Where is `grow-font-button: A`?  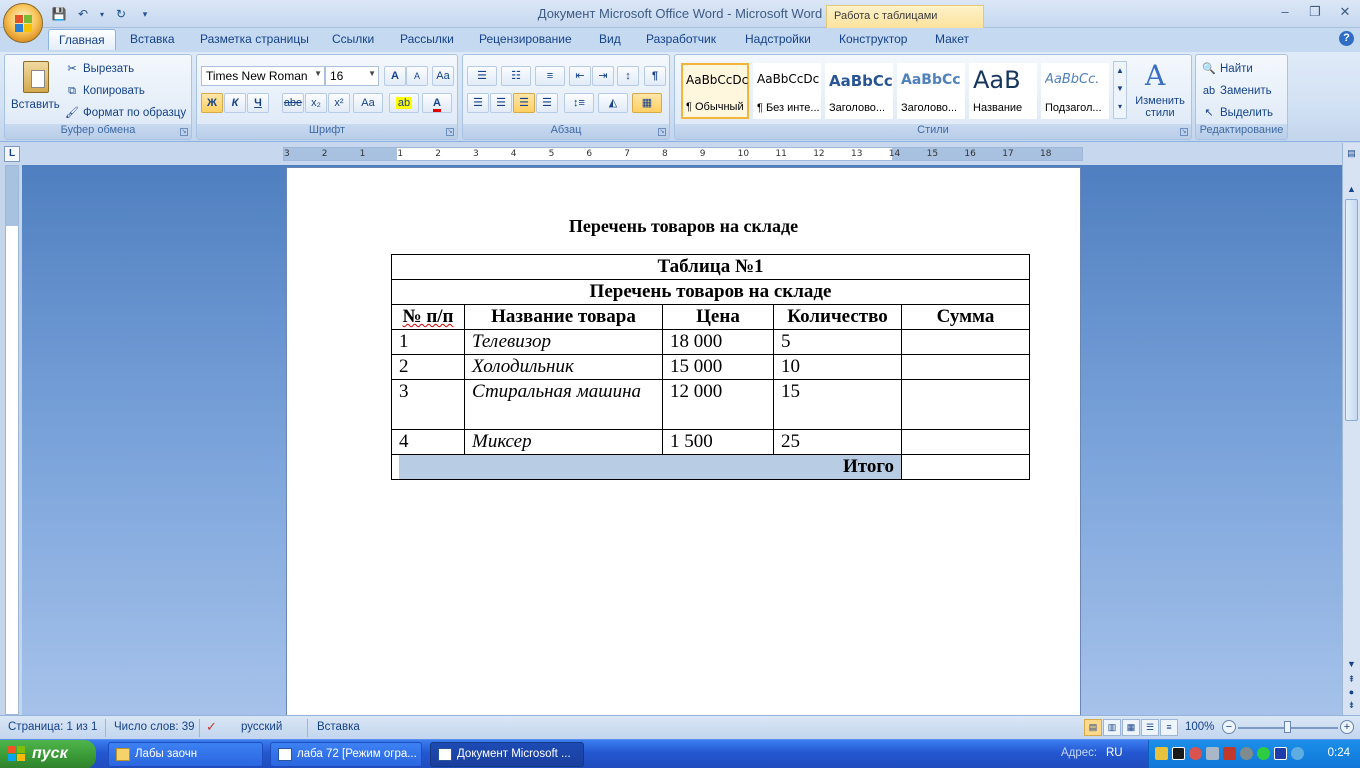
grow-font-button: A is located at coordinates (395, 76).